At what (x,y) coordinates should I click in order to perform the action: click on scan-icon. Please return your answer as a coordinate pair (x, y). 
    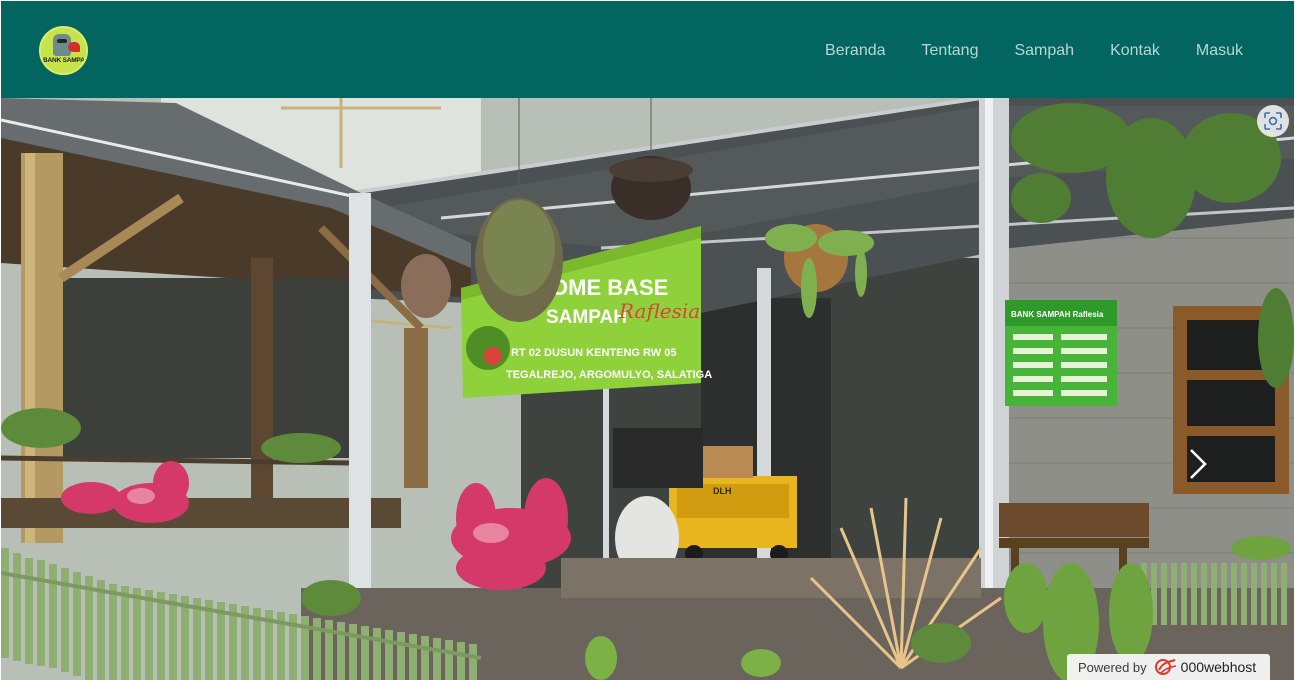
    Looking at the image, I should click on (1273, 121).